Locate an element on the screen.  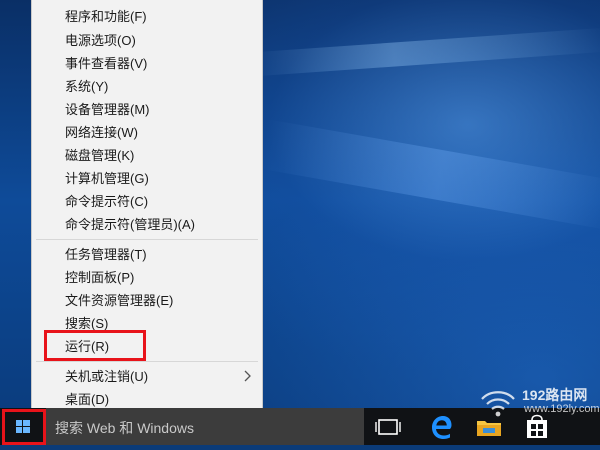
menu-item-disk-management: 磁盘管理(K) is located at coordinates (147, 155).